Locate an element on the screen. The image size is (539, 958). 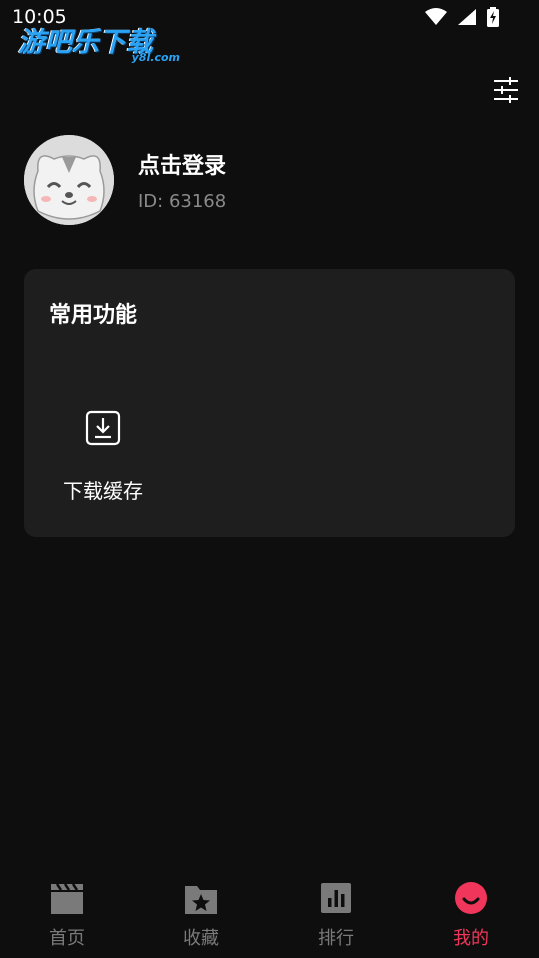
nav-item-mine: 我的 is located at coordinates (471, 915).